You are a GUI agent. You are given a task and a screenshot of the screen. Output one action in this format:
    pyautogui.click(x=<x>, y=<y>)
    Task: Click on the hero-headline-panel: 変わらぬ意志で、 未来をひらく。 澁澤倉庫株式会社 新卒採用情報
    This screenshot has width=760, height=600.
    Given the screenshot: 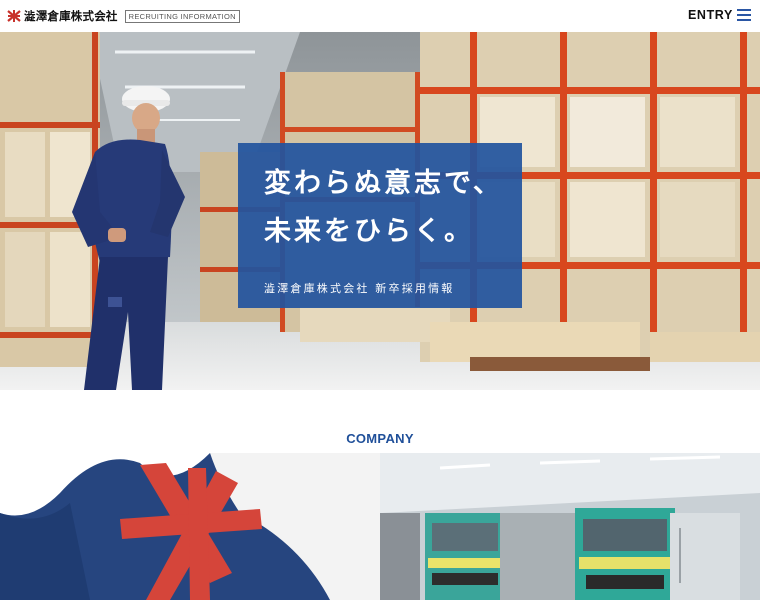 What is the action you would take?
    pyautogui.click(x=380, y=225)
    